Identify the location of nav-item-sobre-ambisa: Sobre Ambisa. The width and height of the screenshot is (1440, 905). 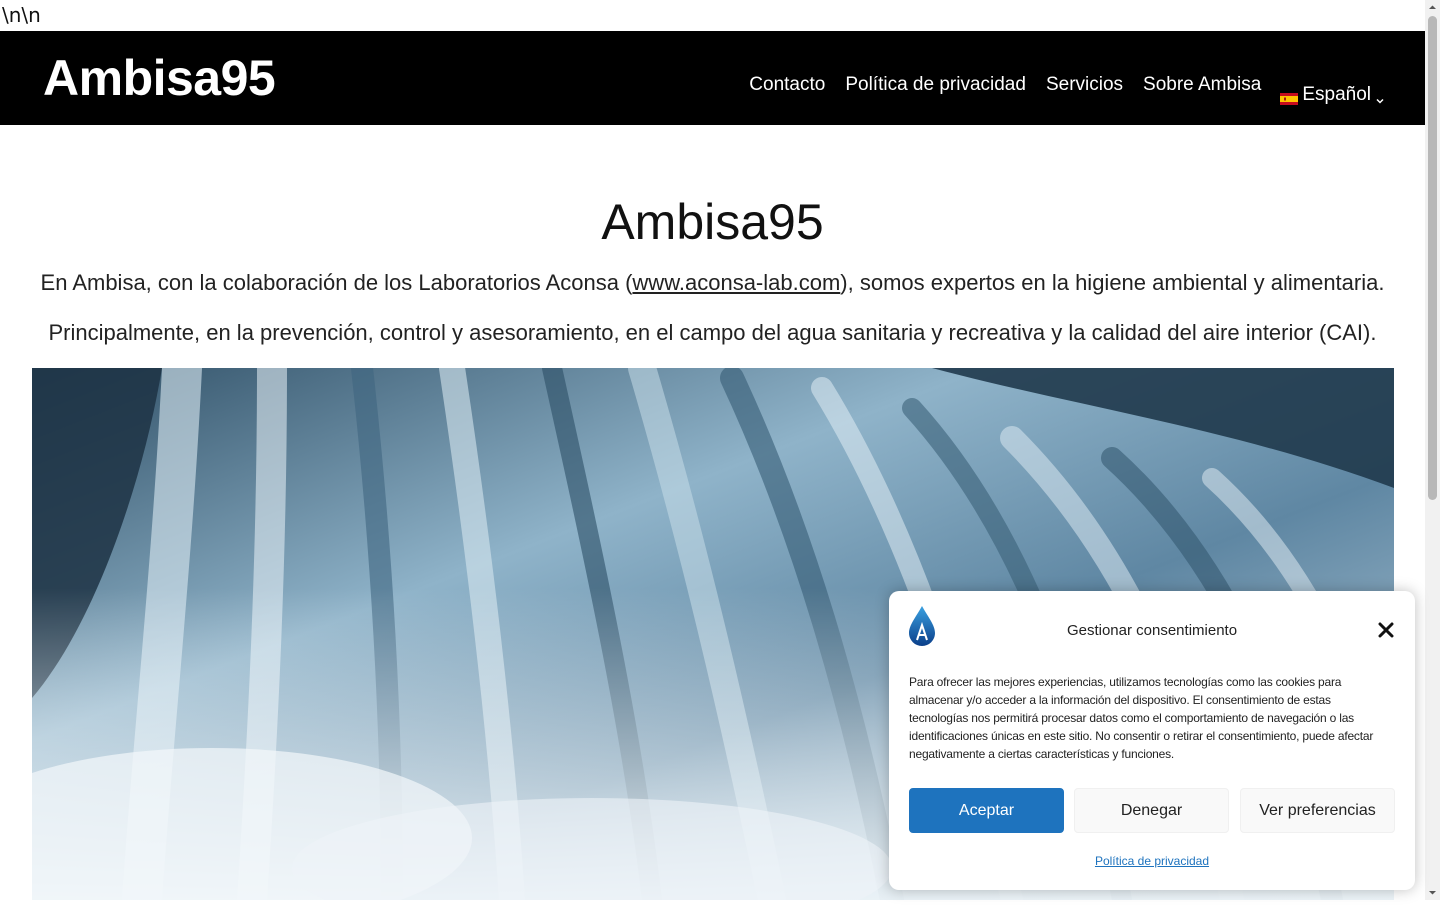
(1202, 85).